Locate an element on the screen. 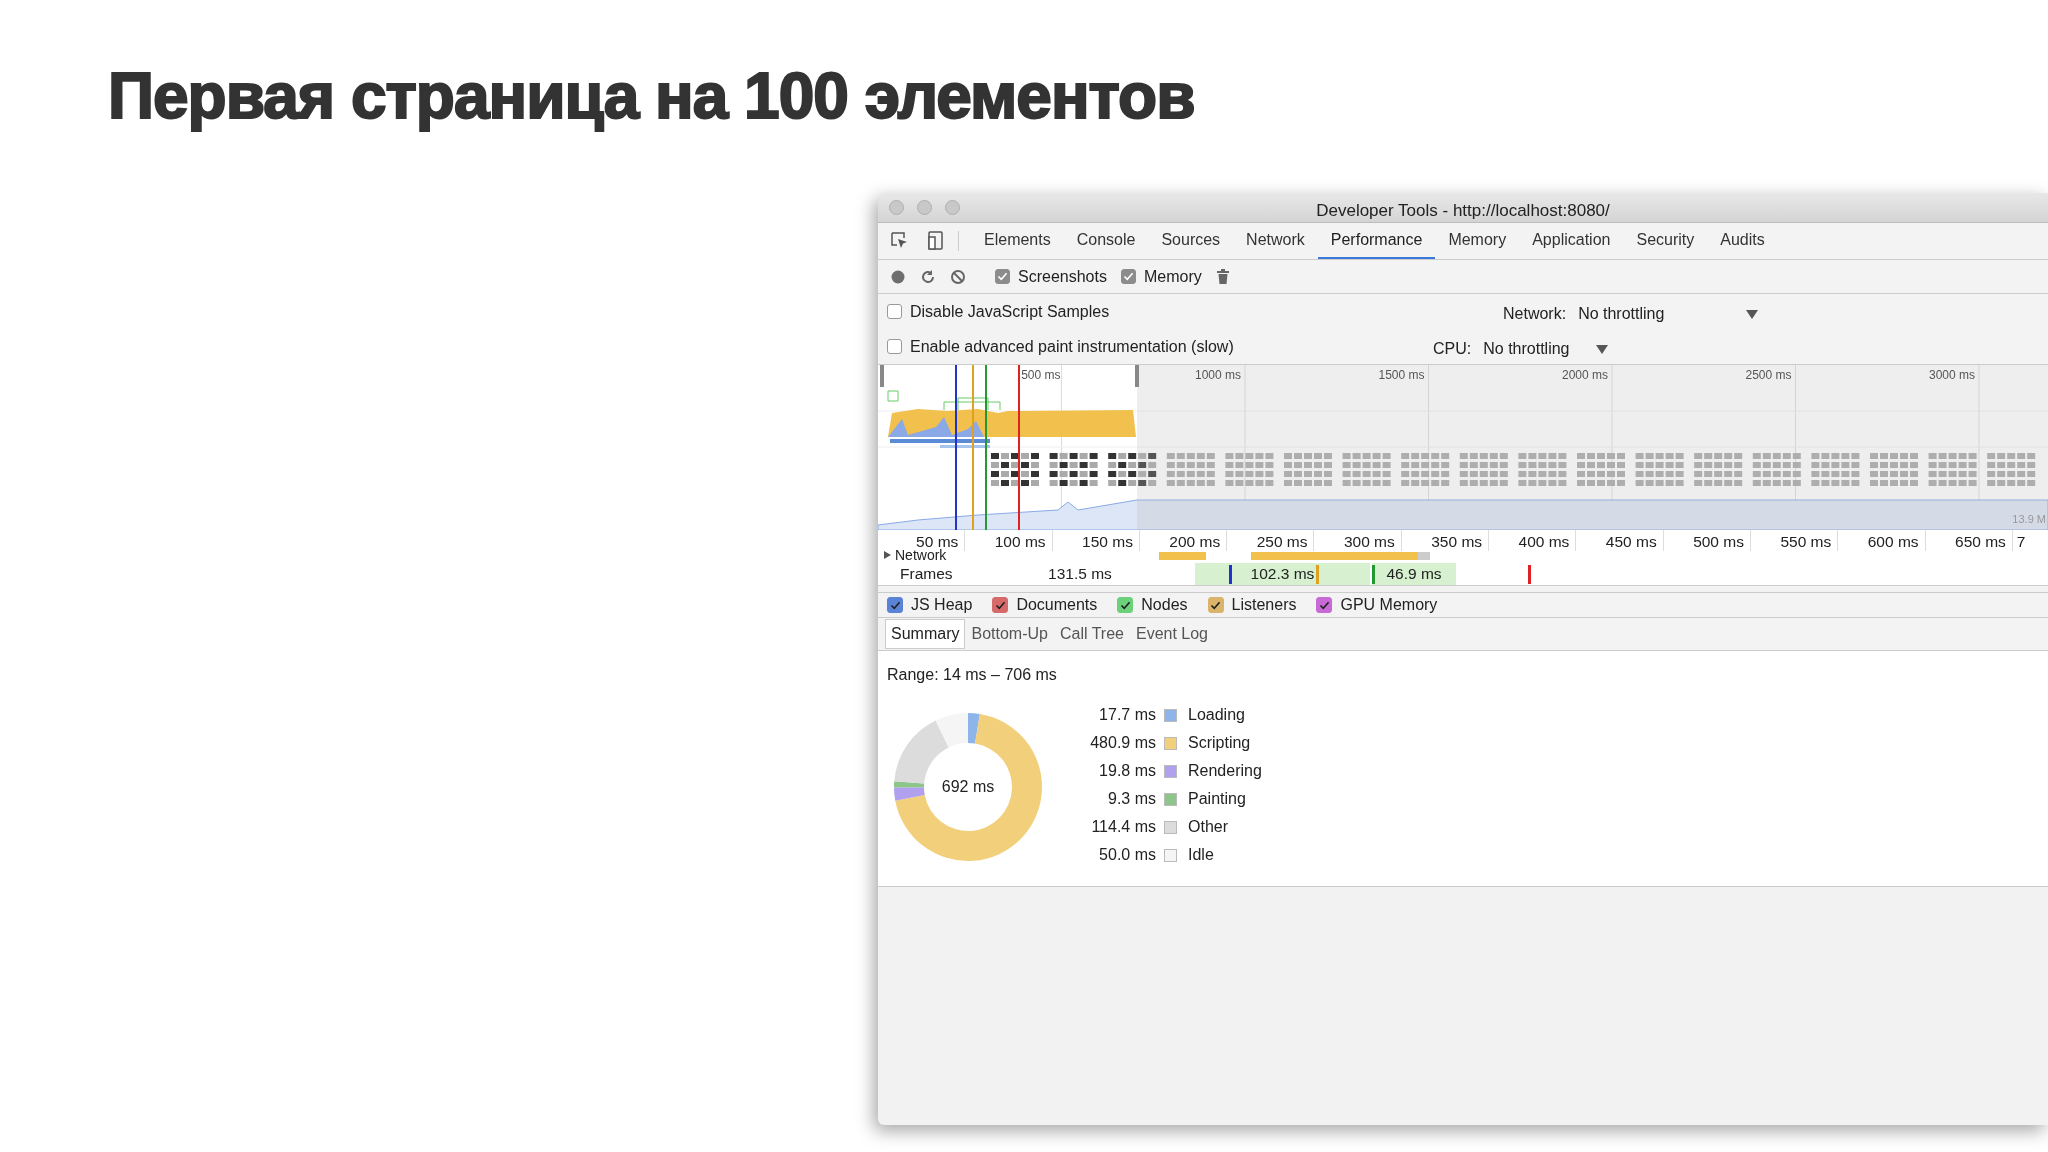 The height and width of the screenshot is (1152, 2048). legend-value: 17.7 ms is located at coordinates (1127, 715).